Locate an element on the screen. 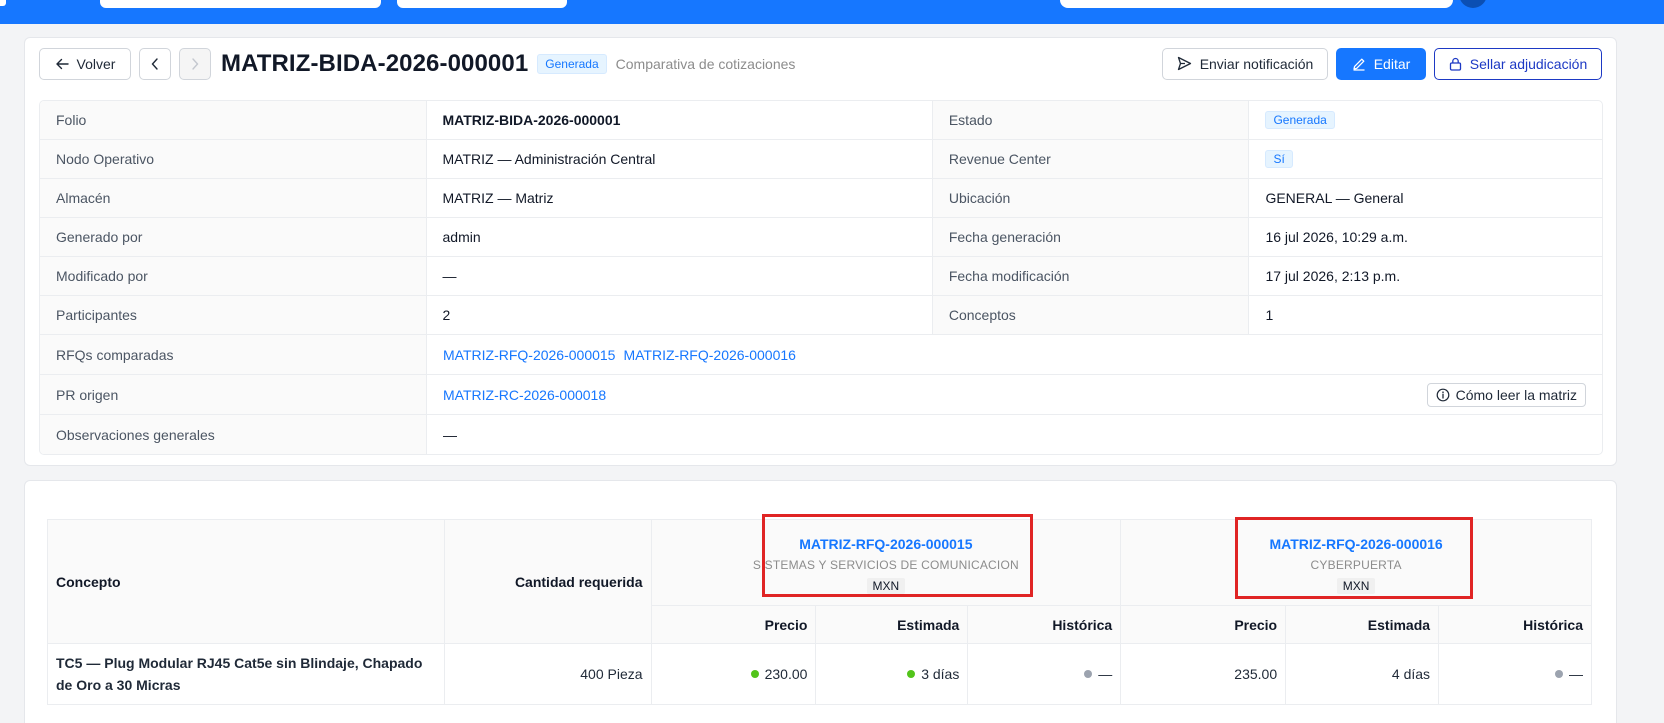 The width and height of the screenshot is (1664, 723). detail-row: Participantes 2 Conceptos 1 is located at coordinates (821, 315).